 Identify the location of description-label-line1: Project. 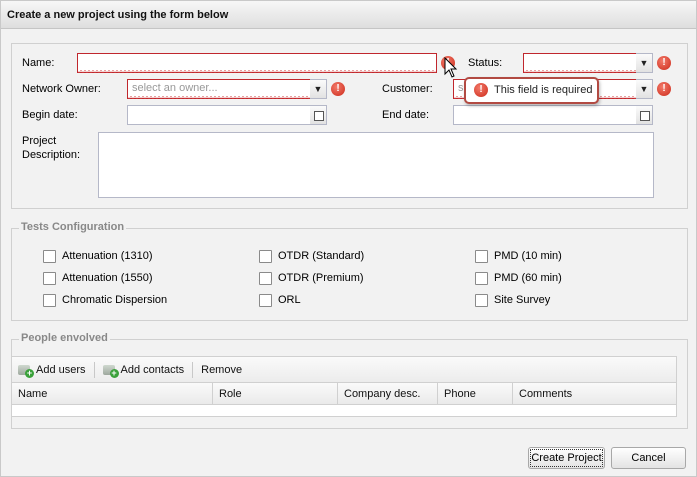
(39, 141).